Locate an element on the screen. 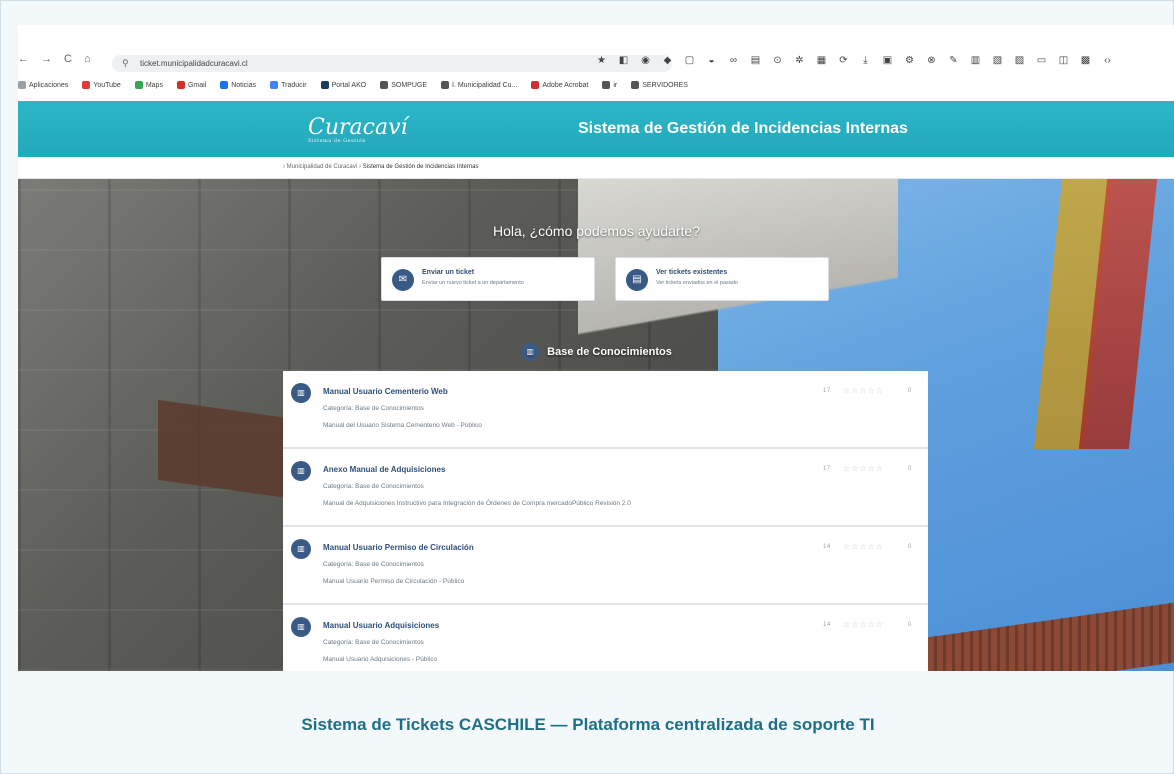  bookmark-item: Traducir is located at coordinates (288, 85).